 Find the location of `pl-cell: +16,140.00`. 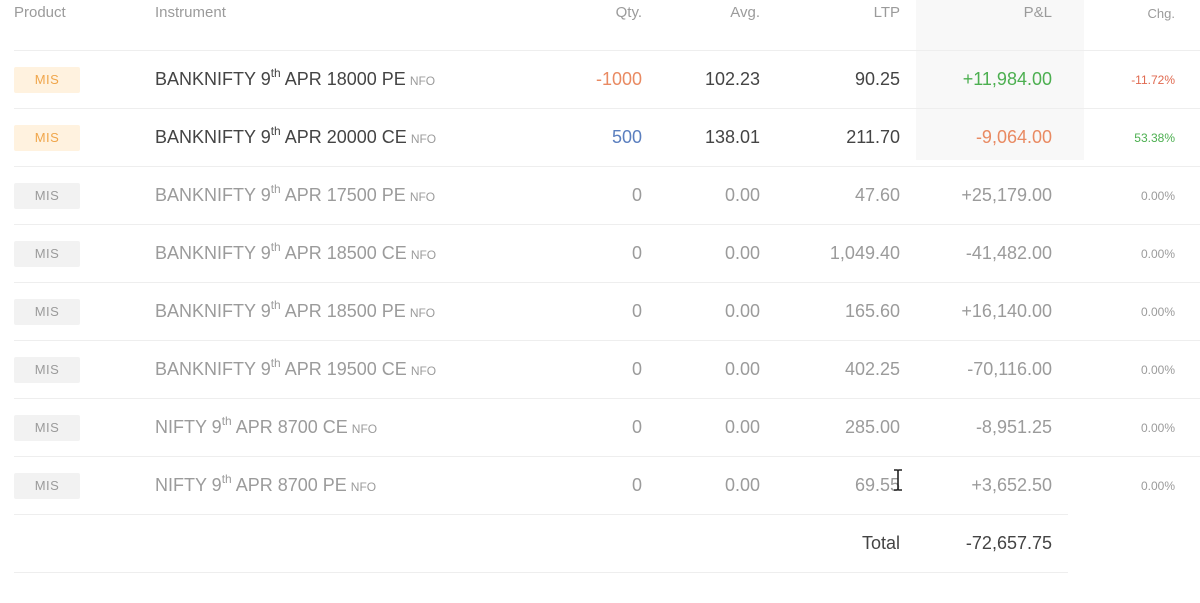

pl-cell: +16,140.00 is located at coordinates (984, 311).